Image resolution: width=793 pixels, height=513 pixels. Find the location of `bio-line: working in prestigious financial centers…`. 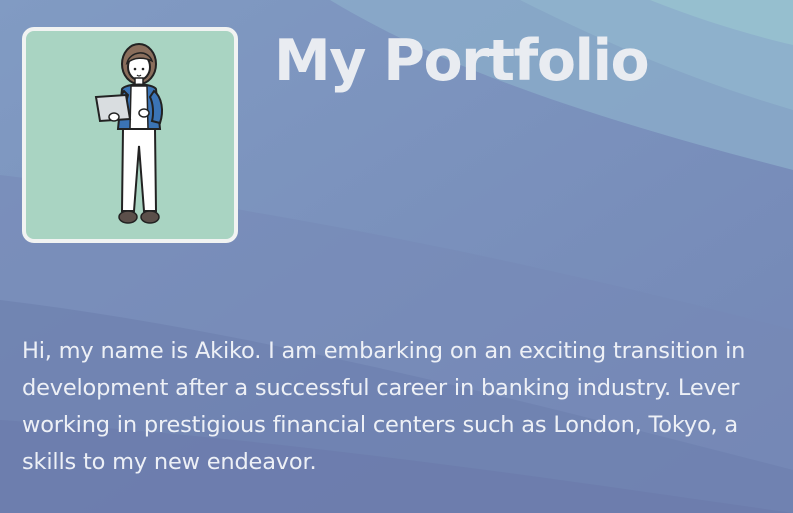

bio-line: working in prestigious financial centers… is located at coordinates (380, 425).